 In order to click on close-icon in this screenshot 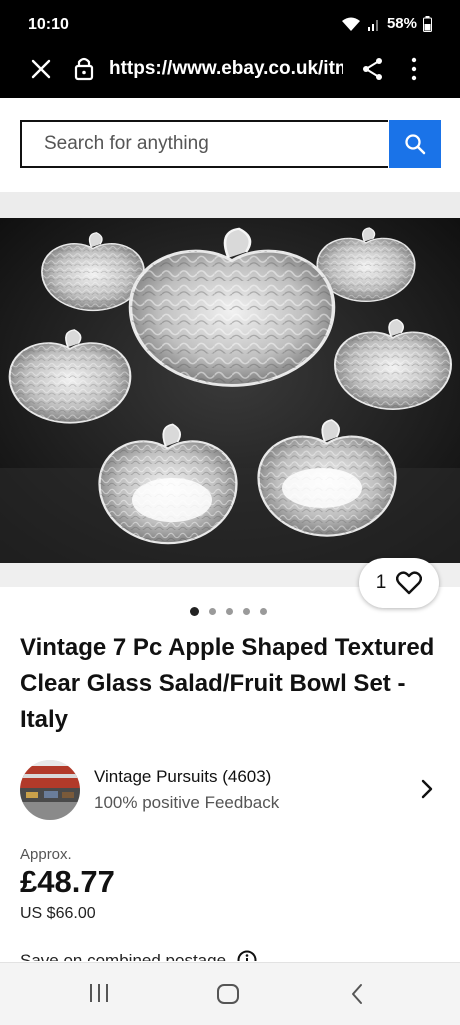, I will do `click(41, 69)`.